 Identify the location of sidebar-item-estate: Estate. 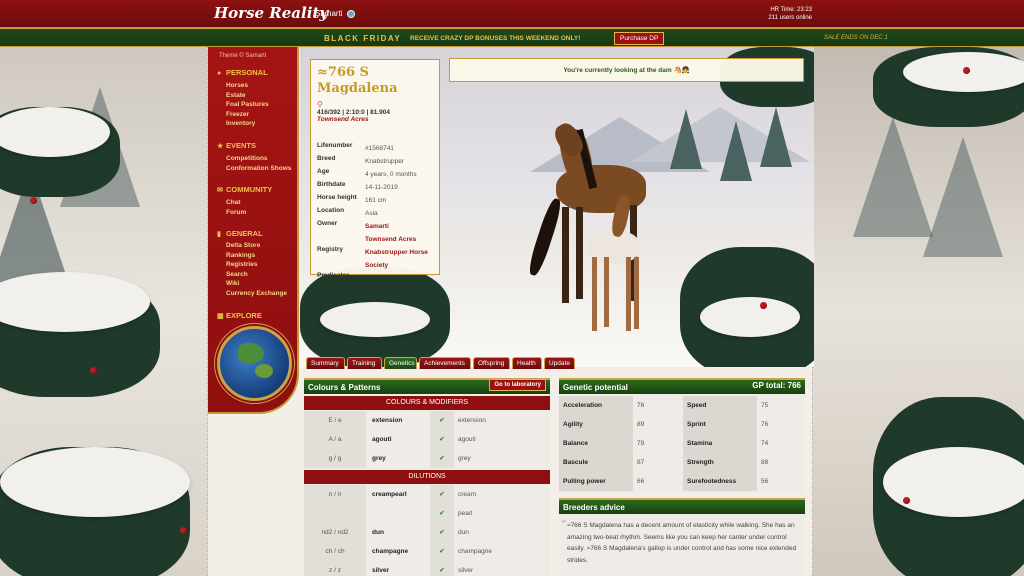
(236, 95).